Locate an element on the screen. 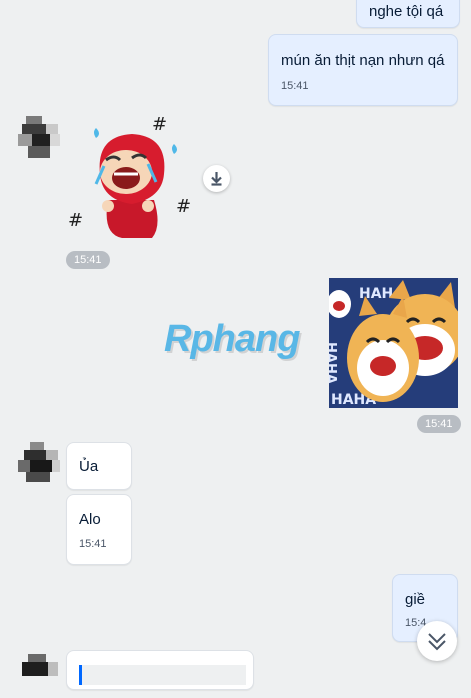  message-bubble-outgoing: nghe tội qá is located at coordinates (408, 14).